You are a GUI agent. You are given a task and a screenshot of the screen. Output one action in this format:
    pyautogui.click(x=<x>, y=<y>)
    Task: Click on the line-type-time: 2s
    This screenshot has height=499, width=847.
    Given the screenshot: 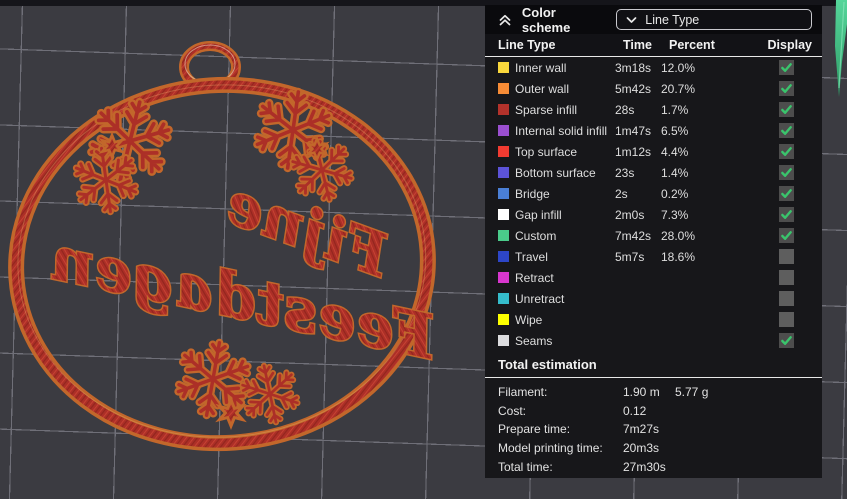 What is the action you would take?
    pyautogui.click(x=621, y=193)
    